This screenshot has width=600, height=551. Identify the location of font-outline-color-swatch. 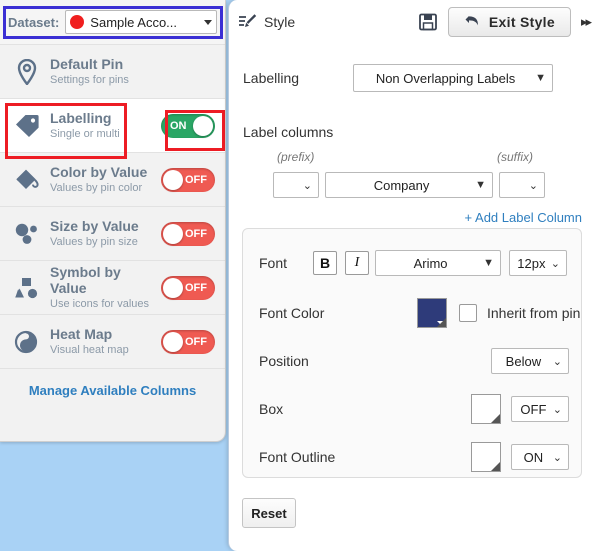
(486, 457).